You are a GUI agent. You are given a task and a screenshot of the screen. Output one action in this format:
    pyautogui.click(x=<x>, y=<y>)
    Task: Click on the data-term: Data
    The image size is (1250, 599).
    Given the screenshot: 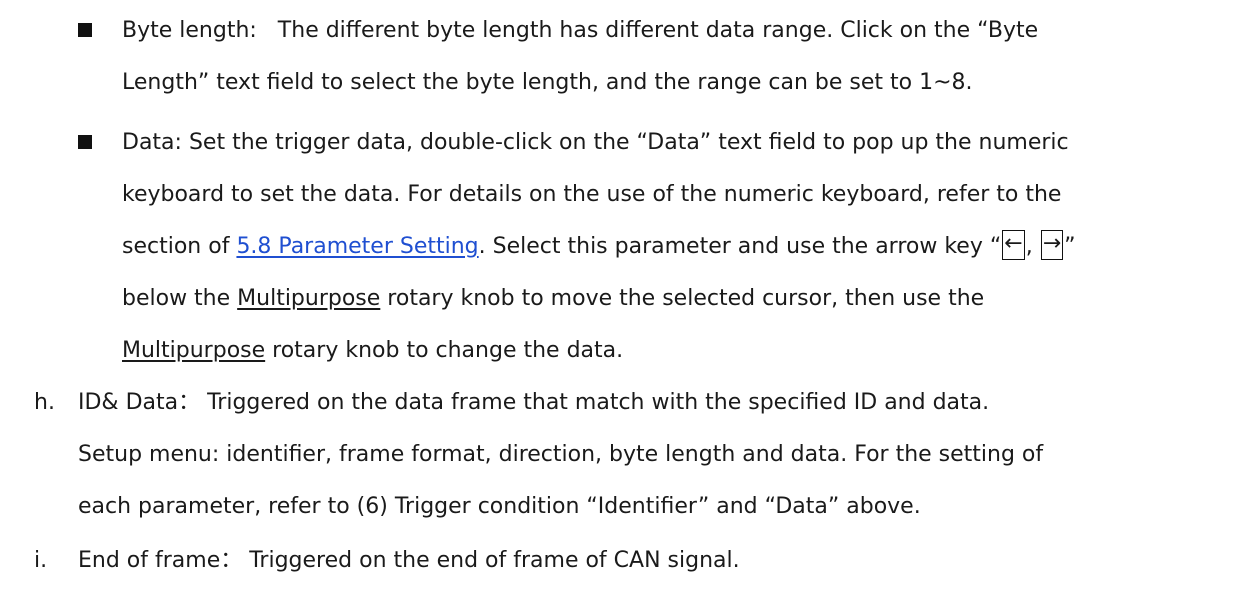 What is the action you would take?
    pyautogui.click(x=148, y=142)
    